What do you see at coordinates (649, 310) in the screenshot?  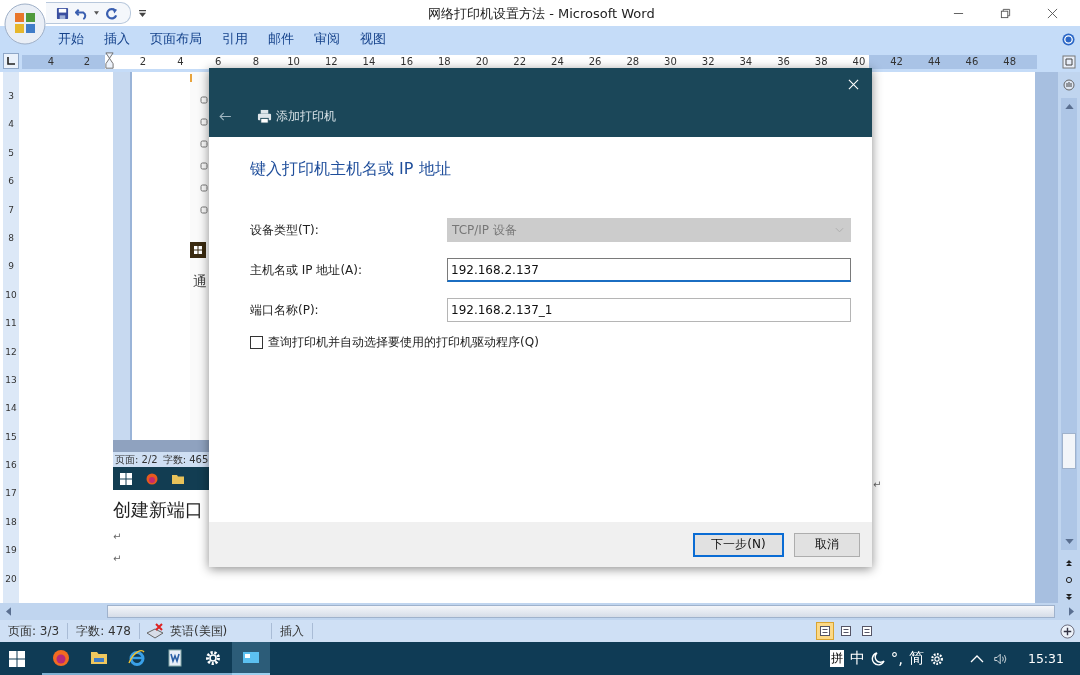 I see `input-field: 192.168.2.137_1` at bounding box center [649, 310].